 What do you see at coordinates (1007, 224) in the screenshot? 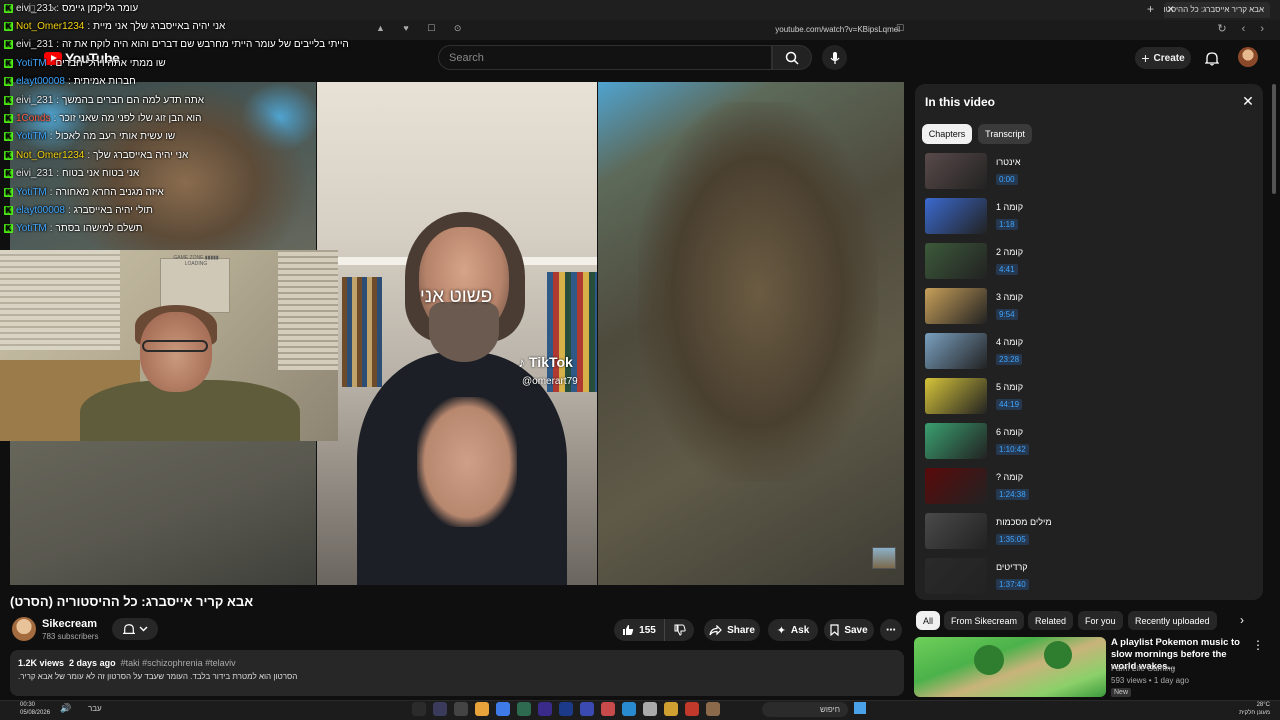
I see `chapter-timestamp: 1:18` at bounding box center [1007, 224].